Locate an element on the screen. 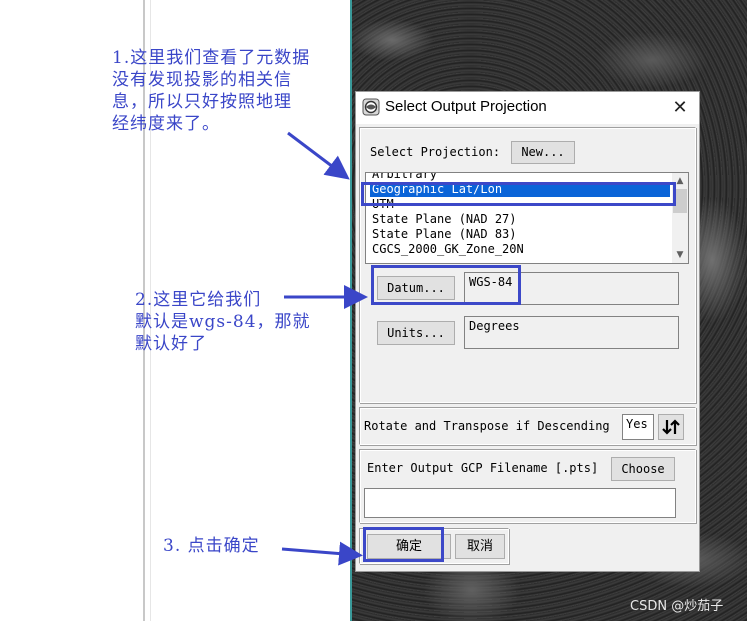  scrollbar-thumb is located at coordinates (680, 201).